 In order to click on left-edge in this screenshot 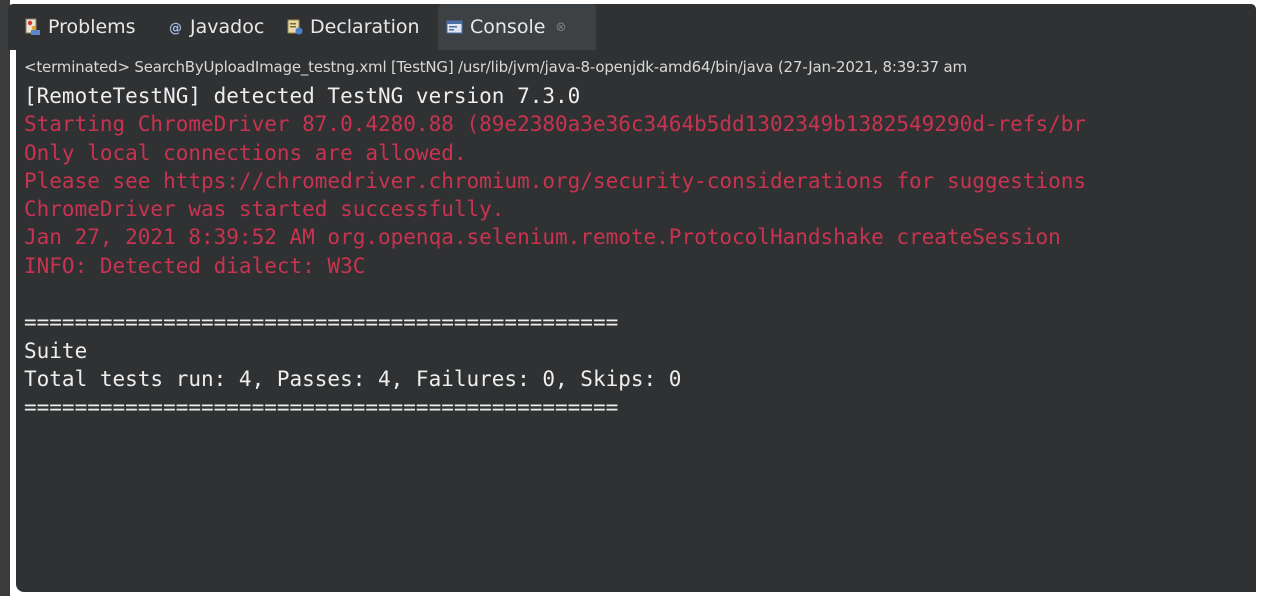, I will do `click(5, 298)`.